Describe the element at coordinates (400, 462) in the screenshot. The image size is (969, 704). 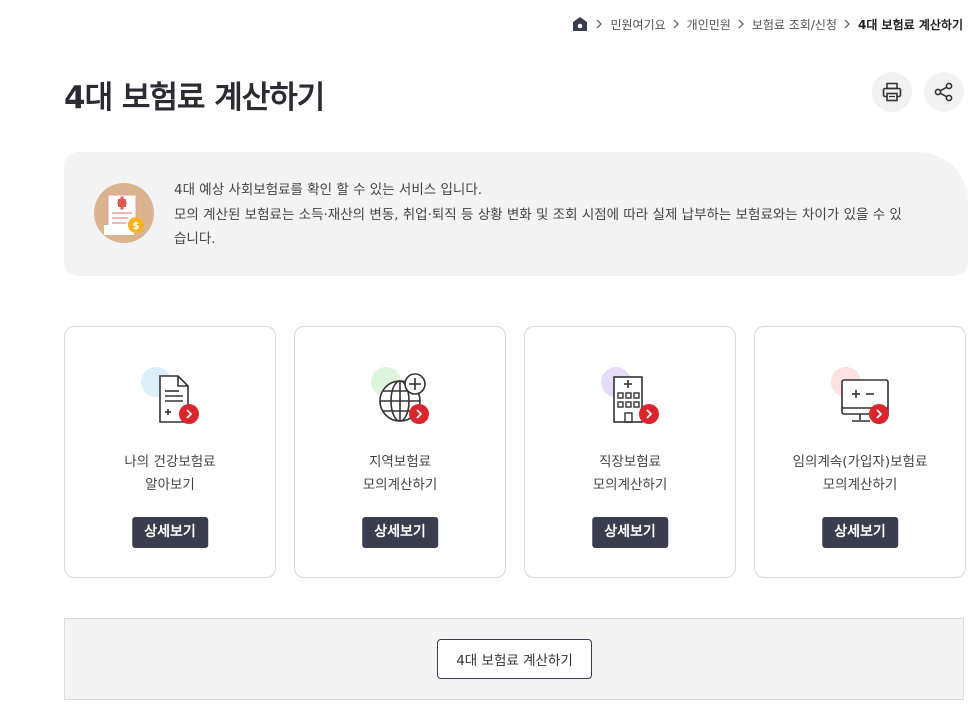
I see `card-title-line: 지역보험료` at that location.